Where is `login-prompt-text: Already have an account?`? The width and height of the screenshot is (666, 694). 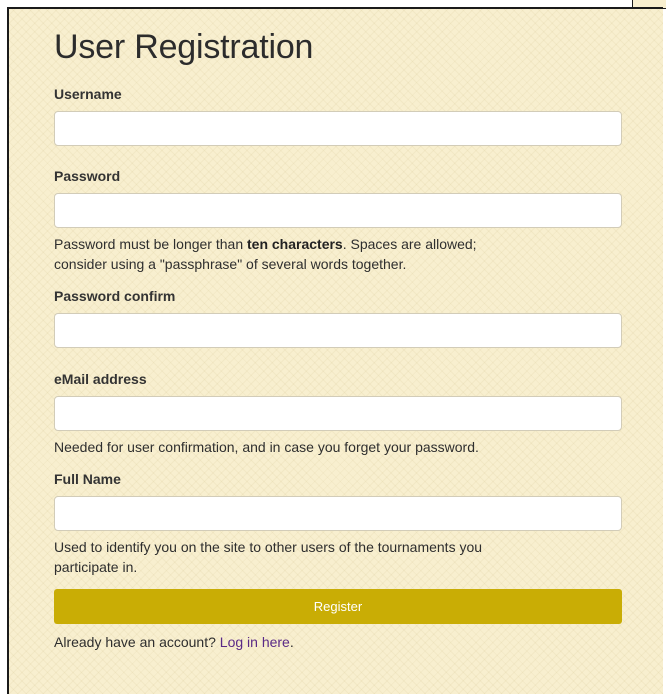 login-prompt-text: Already have an account? is located at coordinates (137, 642).